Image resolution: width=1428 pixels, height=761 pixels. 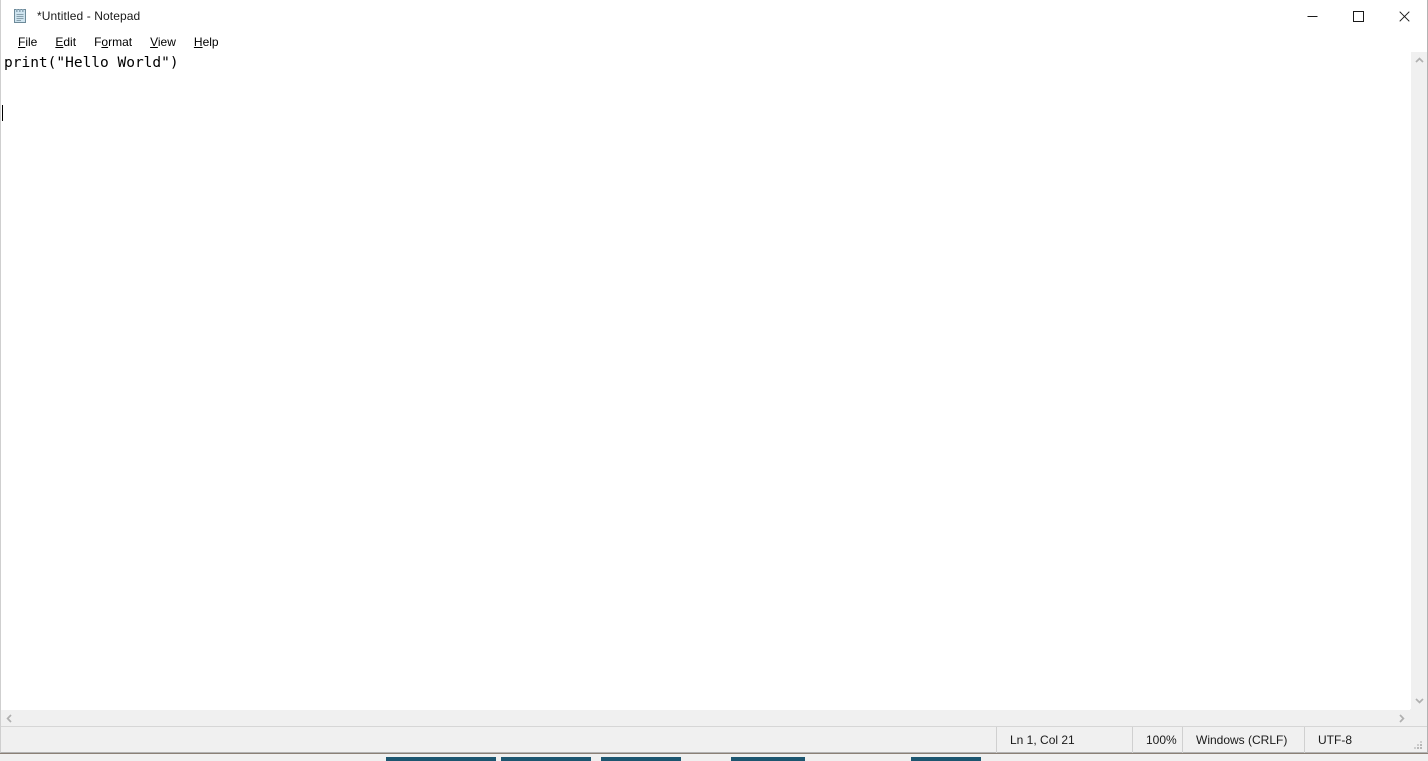 I want to click on chevron-down-icon, so click(x=1419, y=701).